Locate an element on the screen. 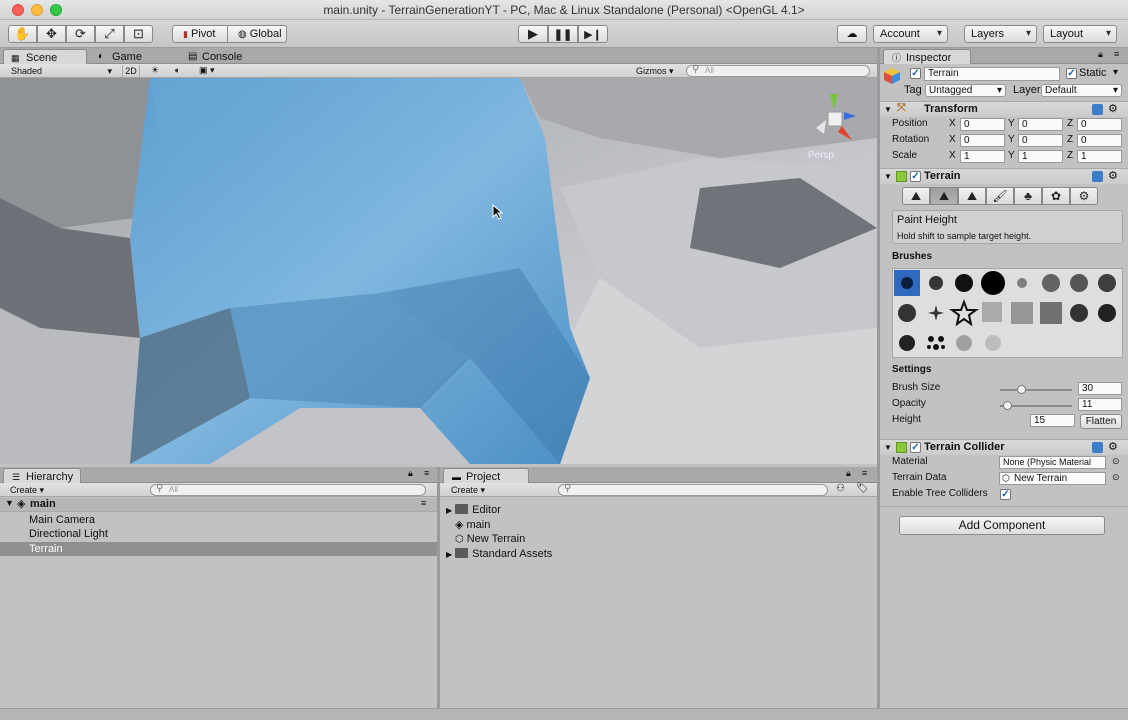  static-dropdown: ▾ is located at coordinates (1115, 72).